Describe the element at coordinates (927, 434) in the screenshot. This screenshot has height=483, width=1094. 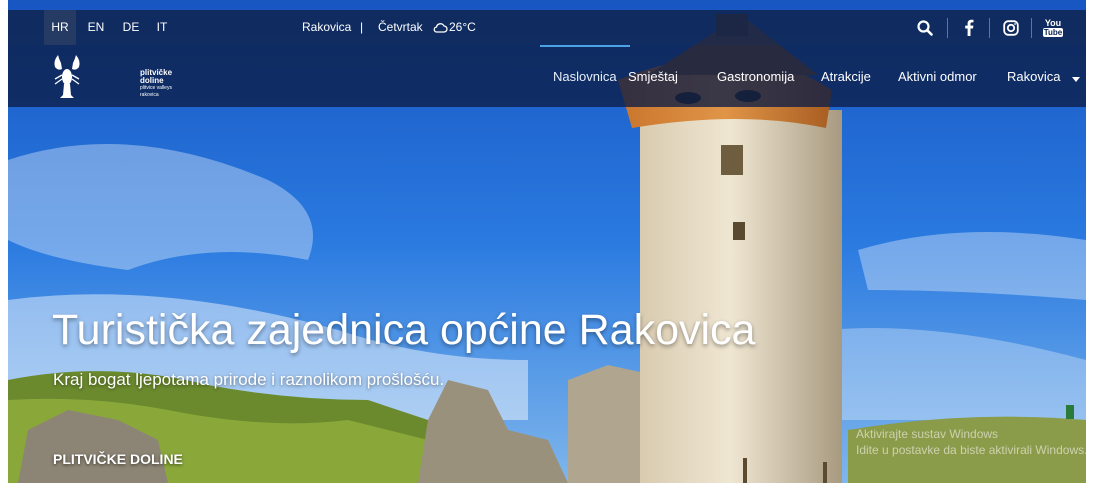
I see `watermark-line-1: Aktivirajte sustav Windows` at that location.